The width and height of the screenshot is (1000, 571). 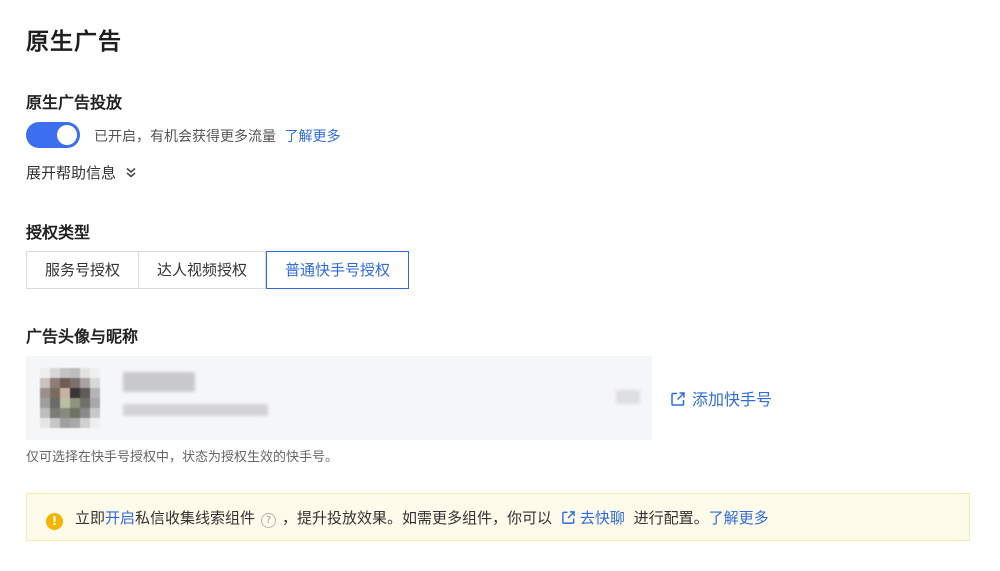 I want to click on auth-option-service: 服务号授权, so click(x=83, y=270).